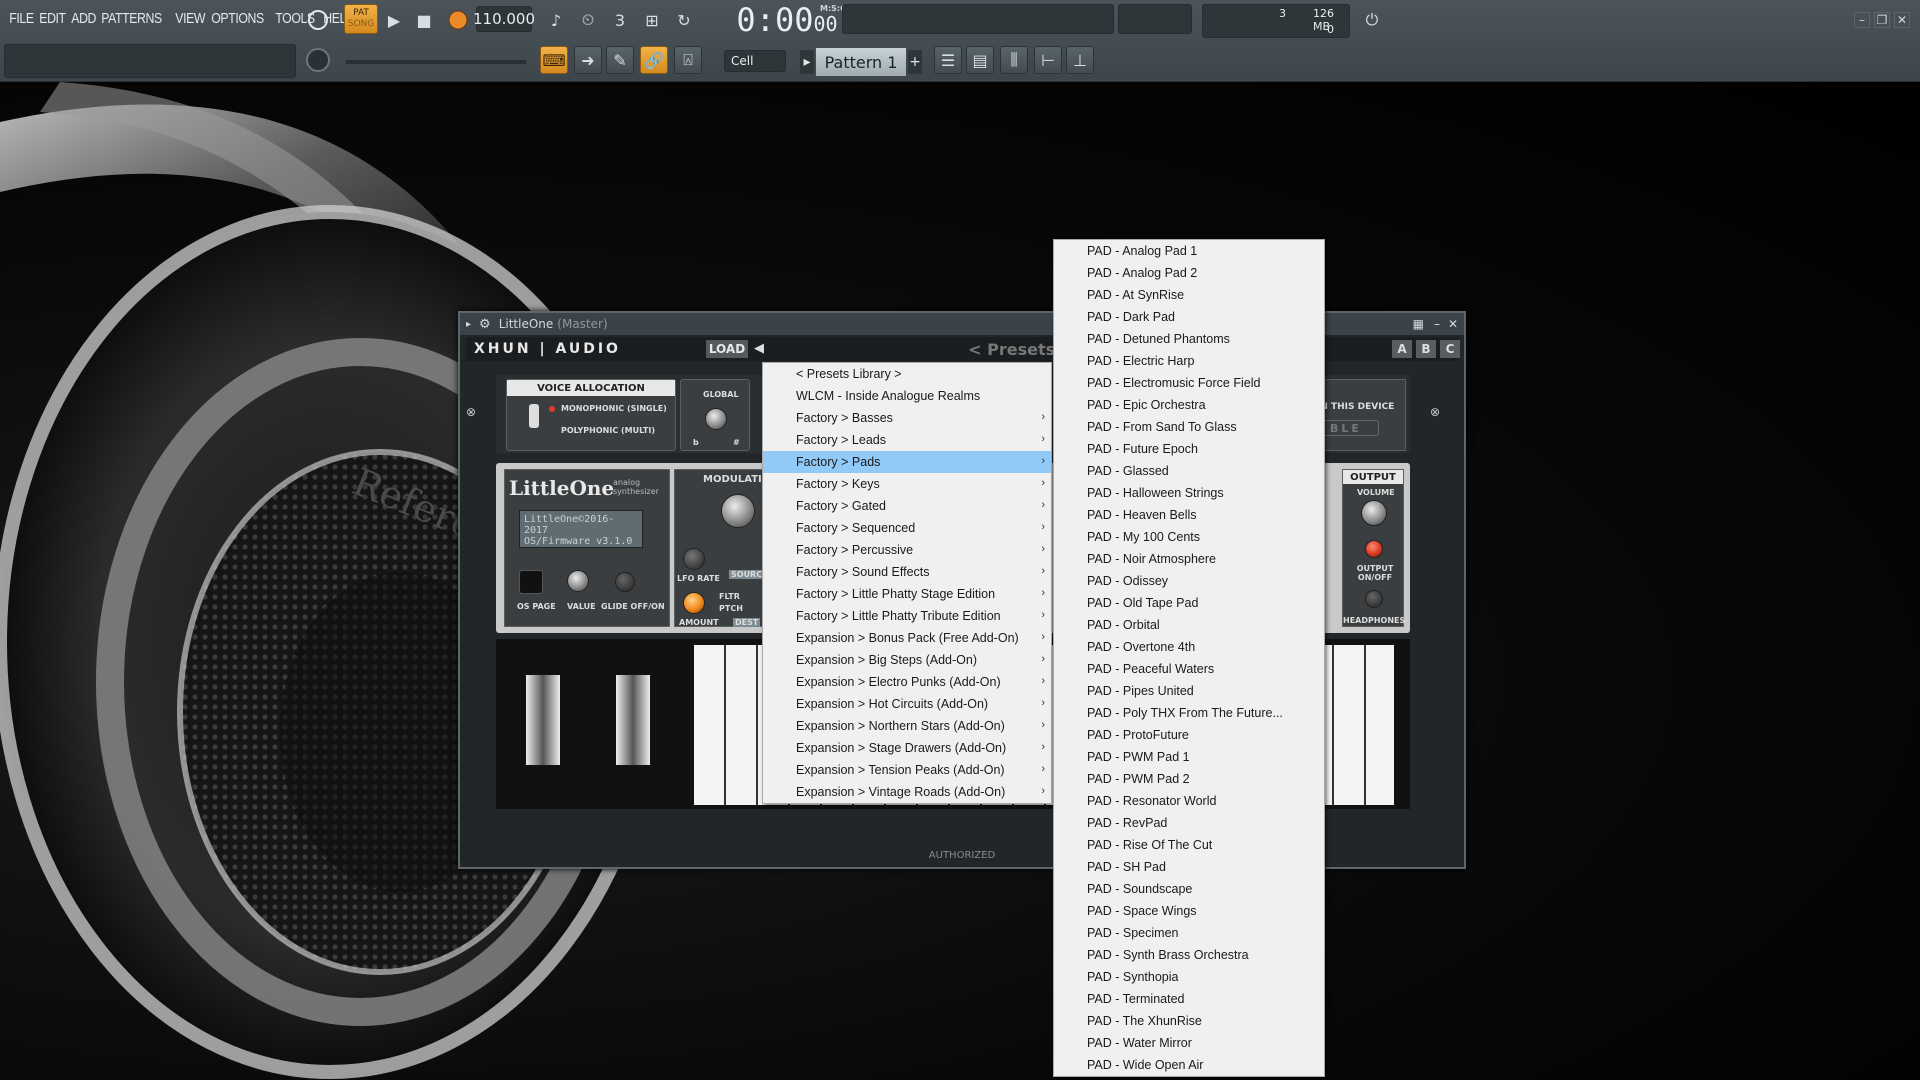 This screenshot has height=1080, width=1920. What do you see at coordinates (1189, 537) in the screenshot?
I see `preset-item: PAD - My 100 Cents` at bounding box center [1189, 537].